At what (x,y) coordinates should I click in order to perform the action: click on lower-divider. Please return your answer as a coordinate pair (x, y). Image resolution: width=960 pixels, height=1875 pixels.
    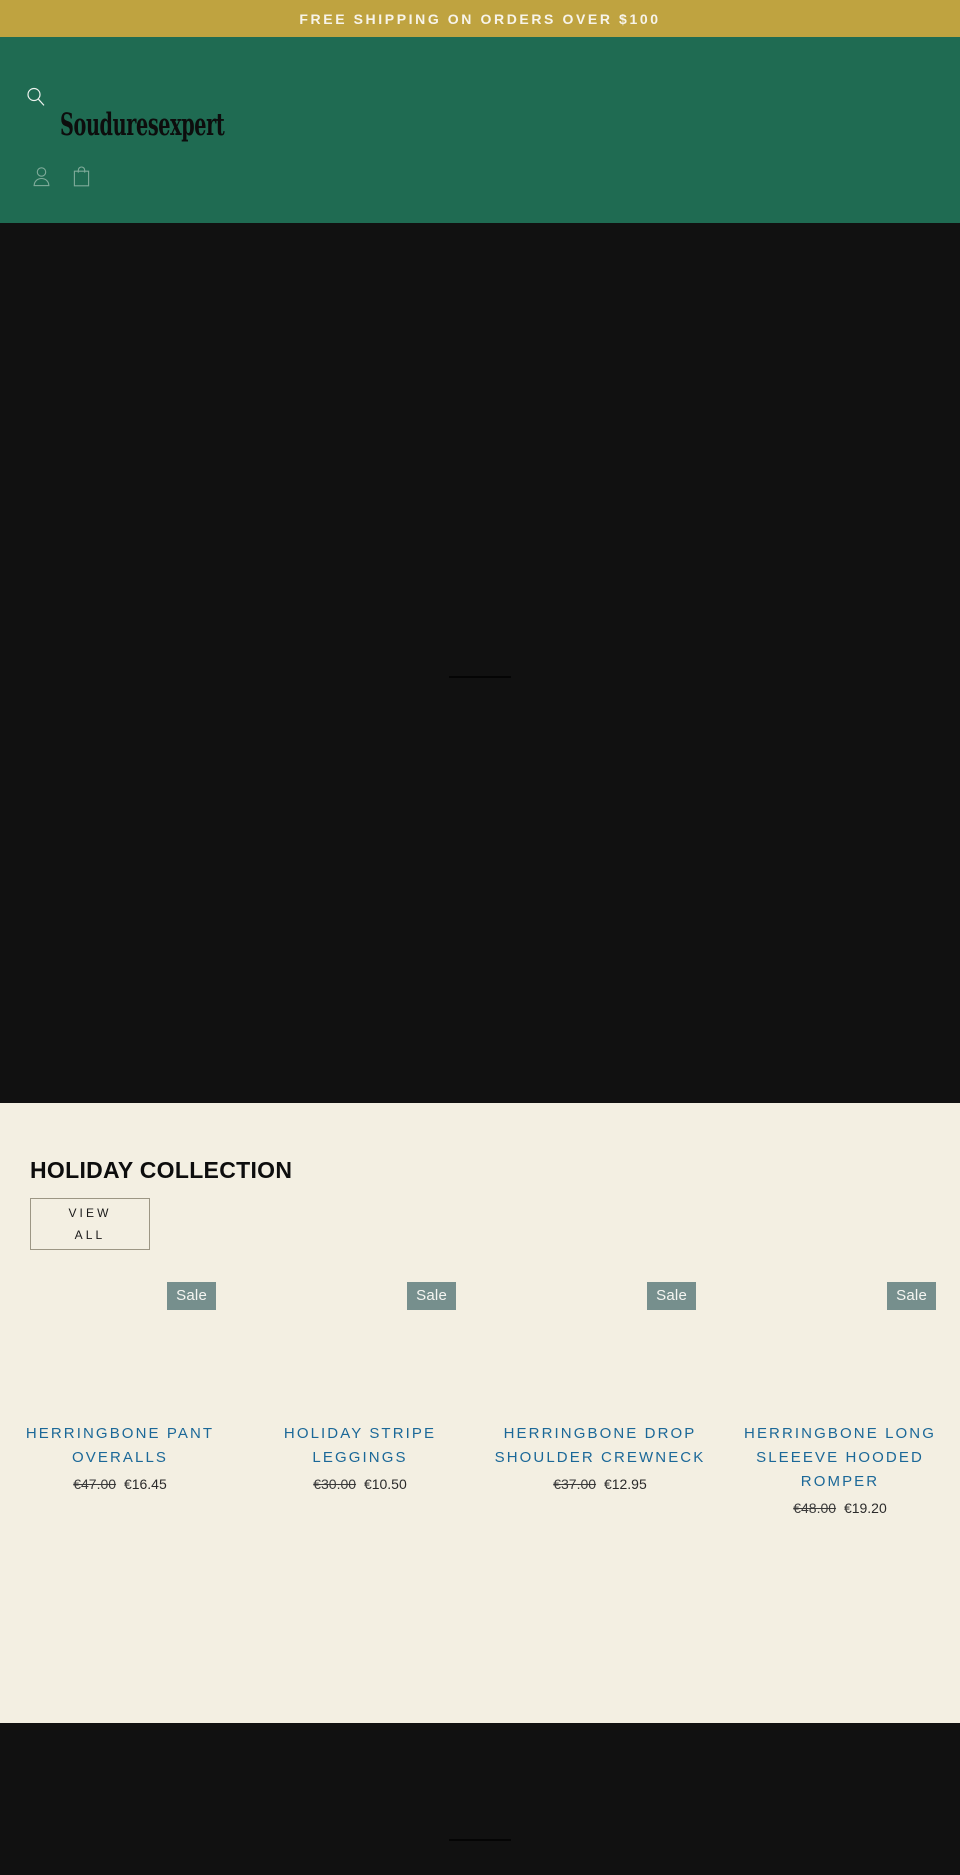
    Looking at the image, I should click on (480, 1840).